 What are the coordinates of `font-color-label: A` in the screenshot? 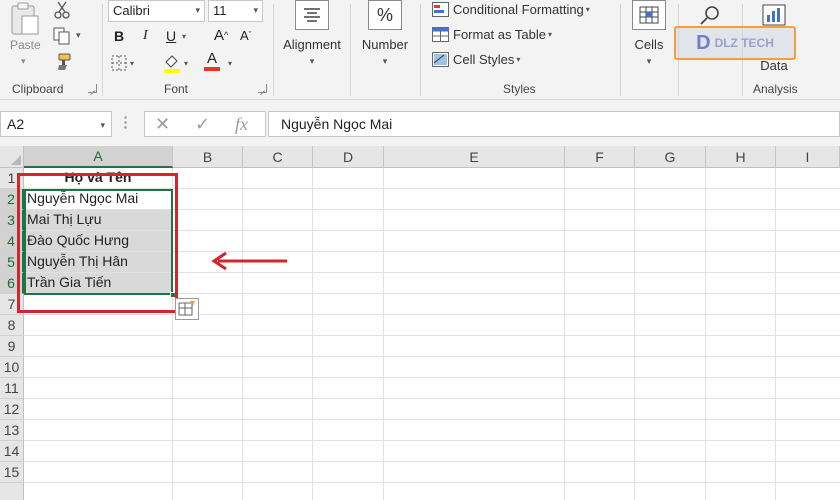 It's located at (211, 58).